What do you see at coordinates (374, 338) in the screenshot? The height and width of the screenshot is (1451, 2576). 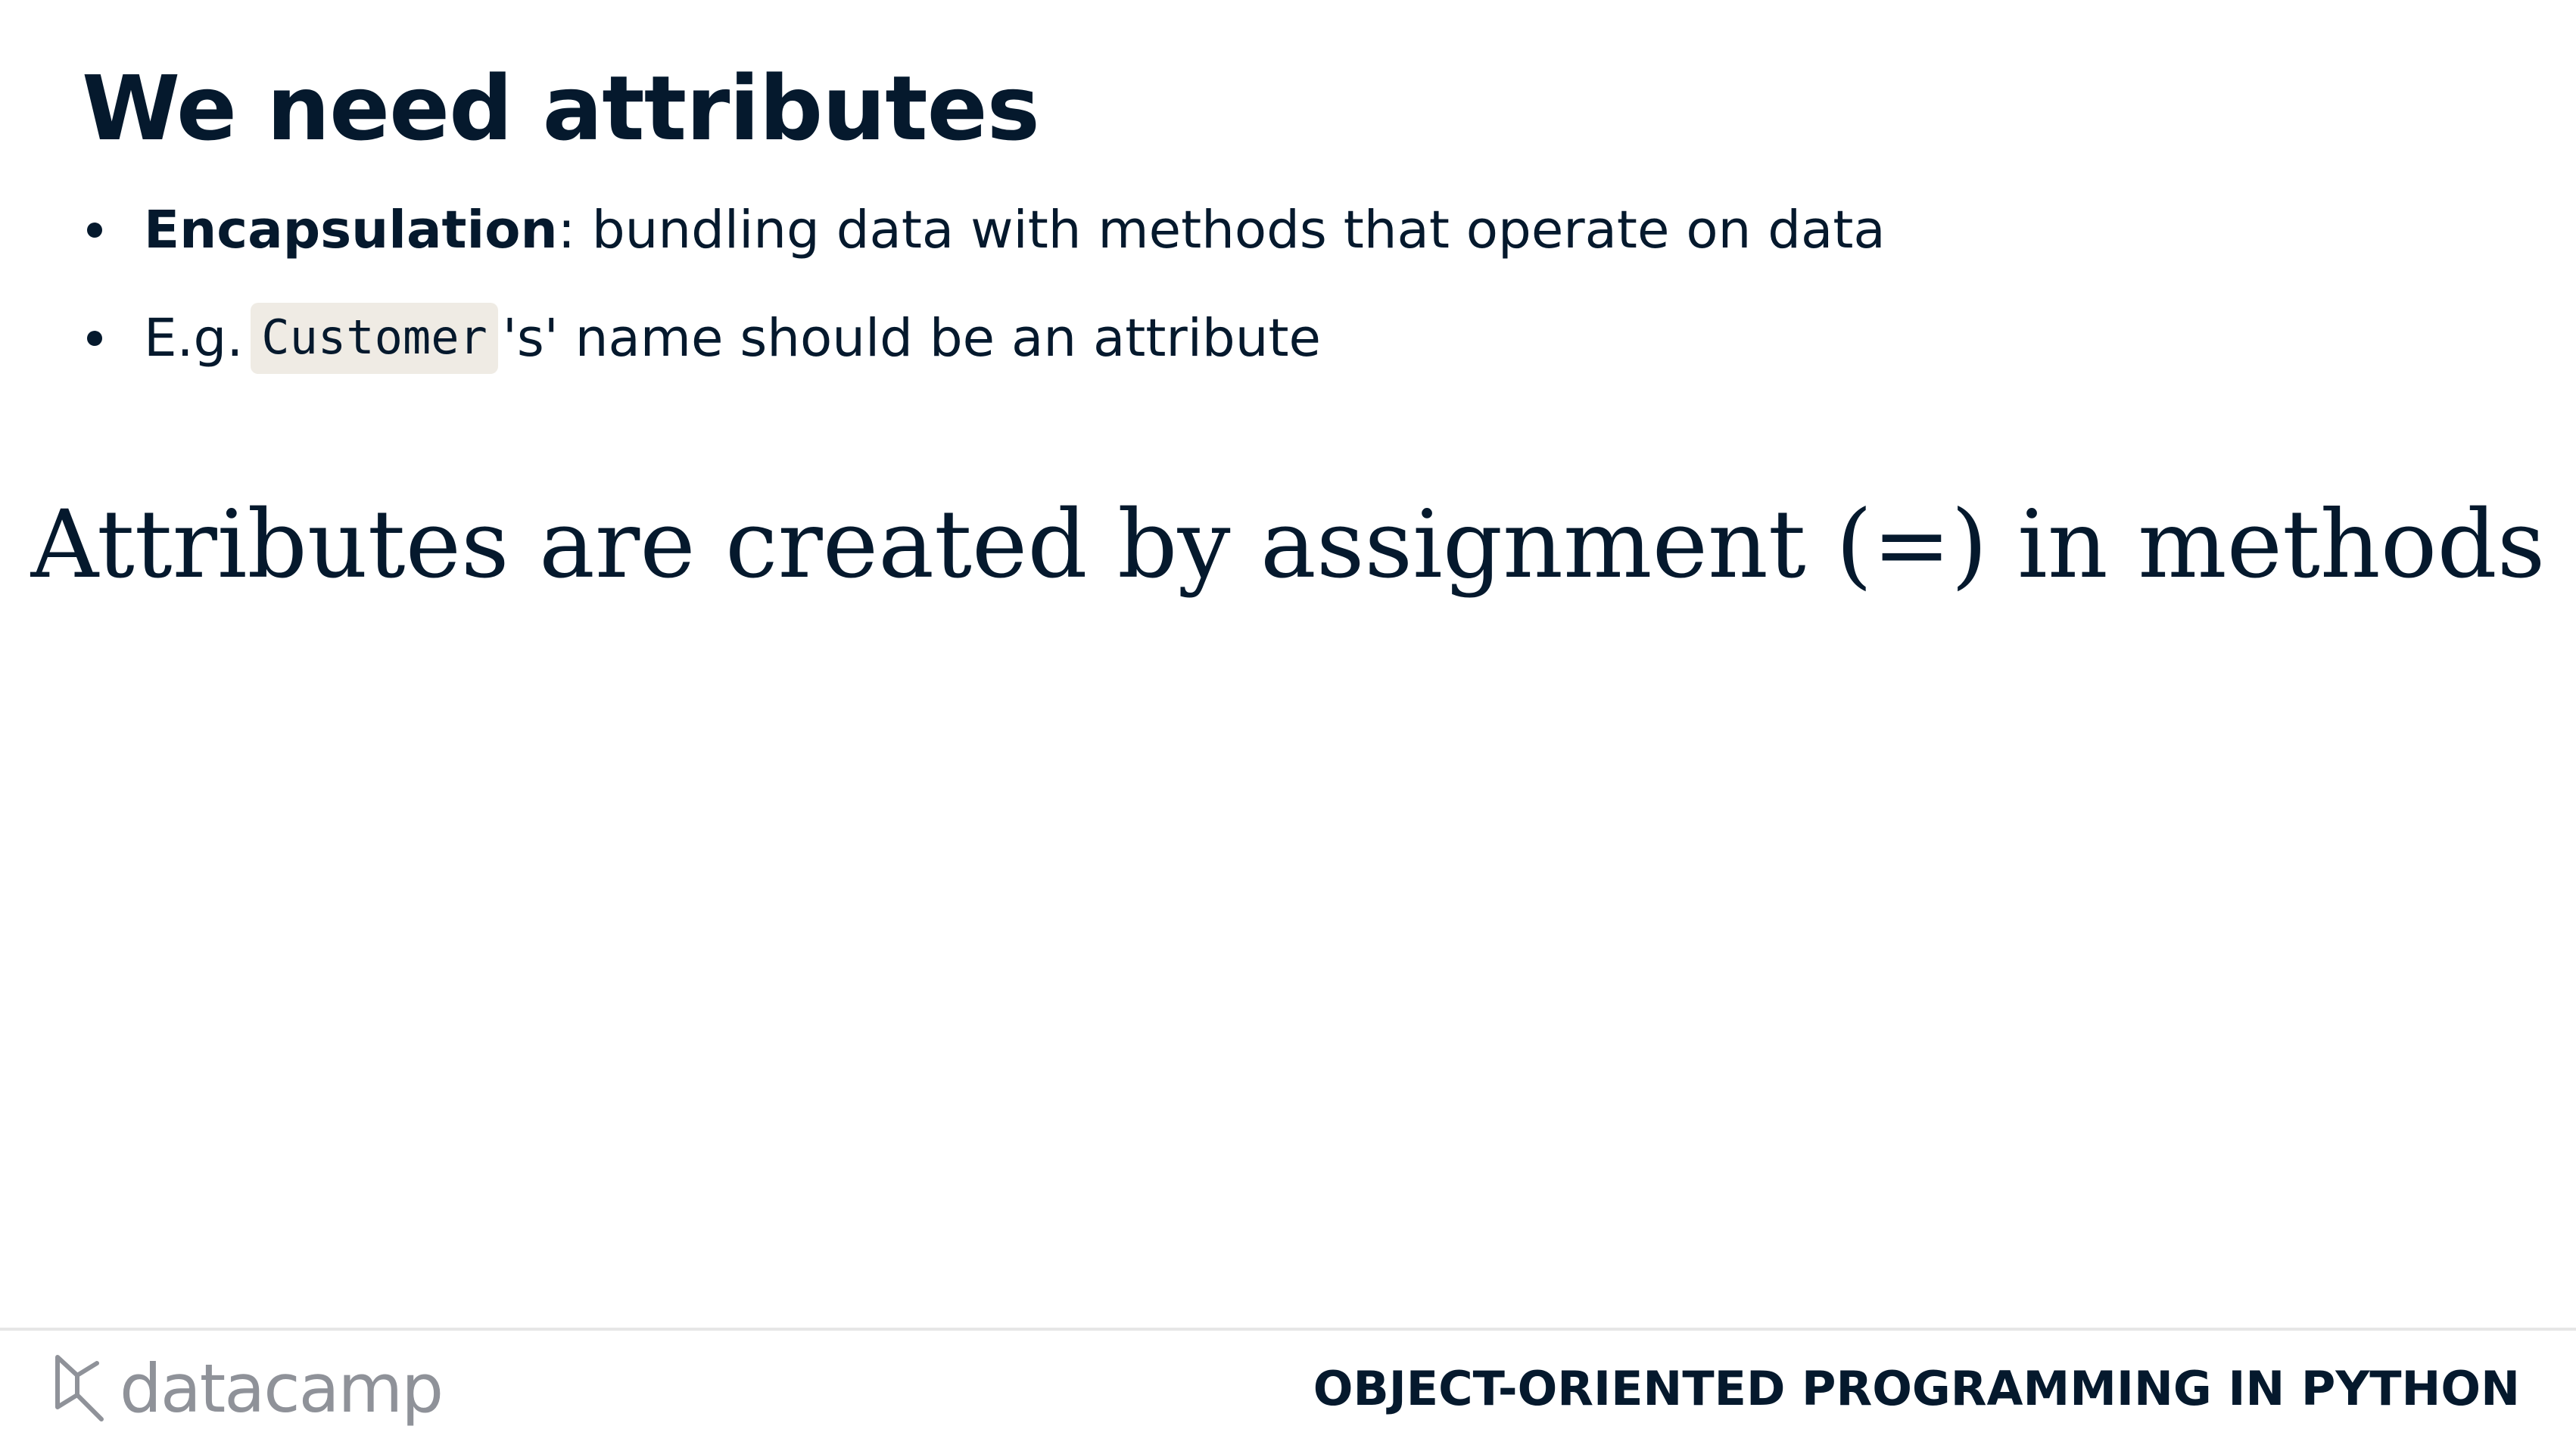 I see `inline-code: Customer` at bounding box center [374, 338].